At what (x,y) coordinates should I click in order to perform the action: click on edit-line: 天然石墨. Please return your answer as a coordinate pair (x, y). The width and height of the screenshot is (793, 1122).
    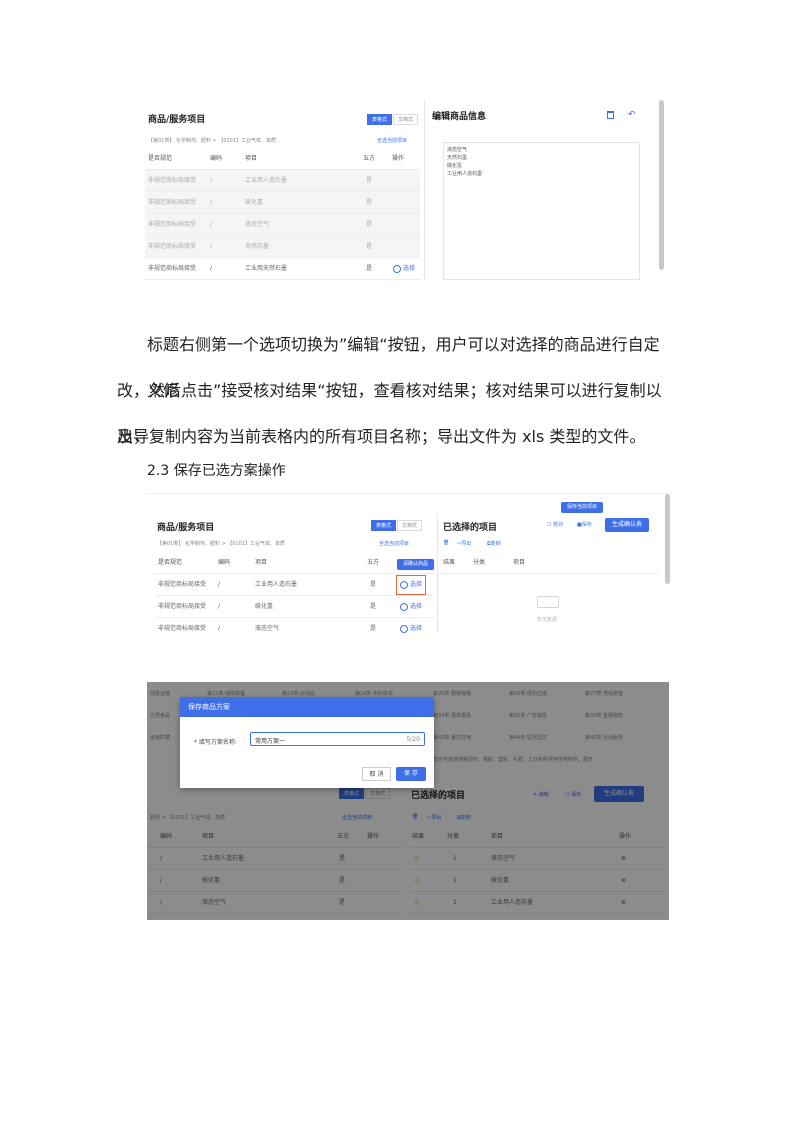
    Looking at the image, I should click on (457, 158).